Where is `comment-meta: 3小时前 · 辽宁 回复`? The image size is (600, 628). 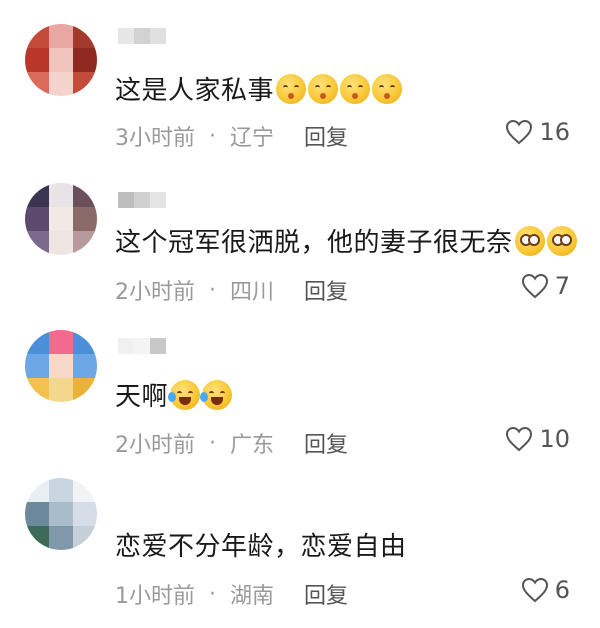
comment-meta: 3小时前 · 辽宁 回复 is located at coordinates (231, 136).